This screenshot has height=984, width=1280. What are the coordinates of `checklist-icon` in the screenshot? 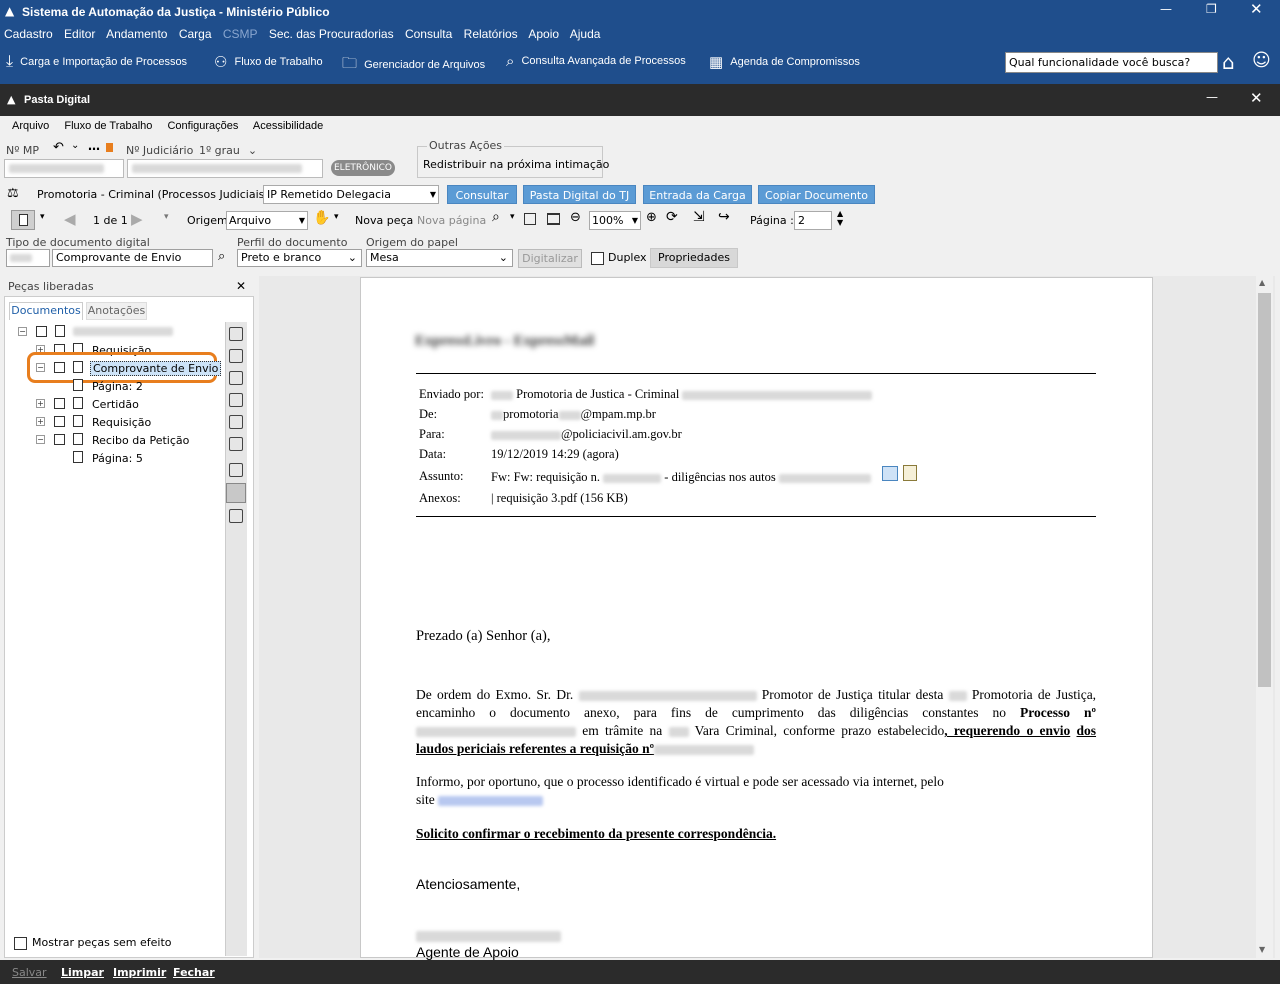 It's located at (910, 473).